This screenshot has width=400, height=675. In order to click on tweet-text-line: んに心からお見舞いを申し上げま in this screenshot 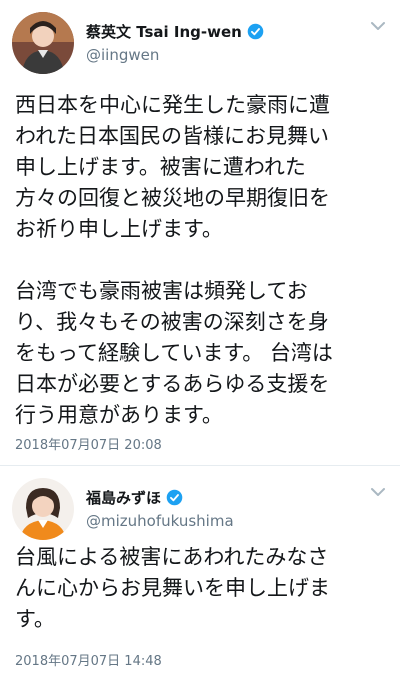, I will do `click(172, 588)`.